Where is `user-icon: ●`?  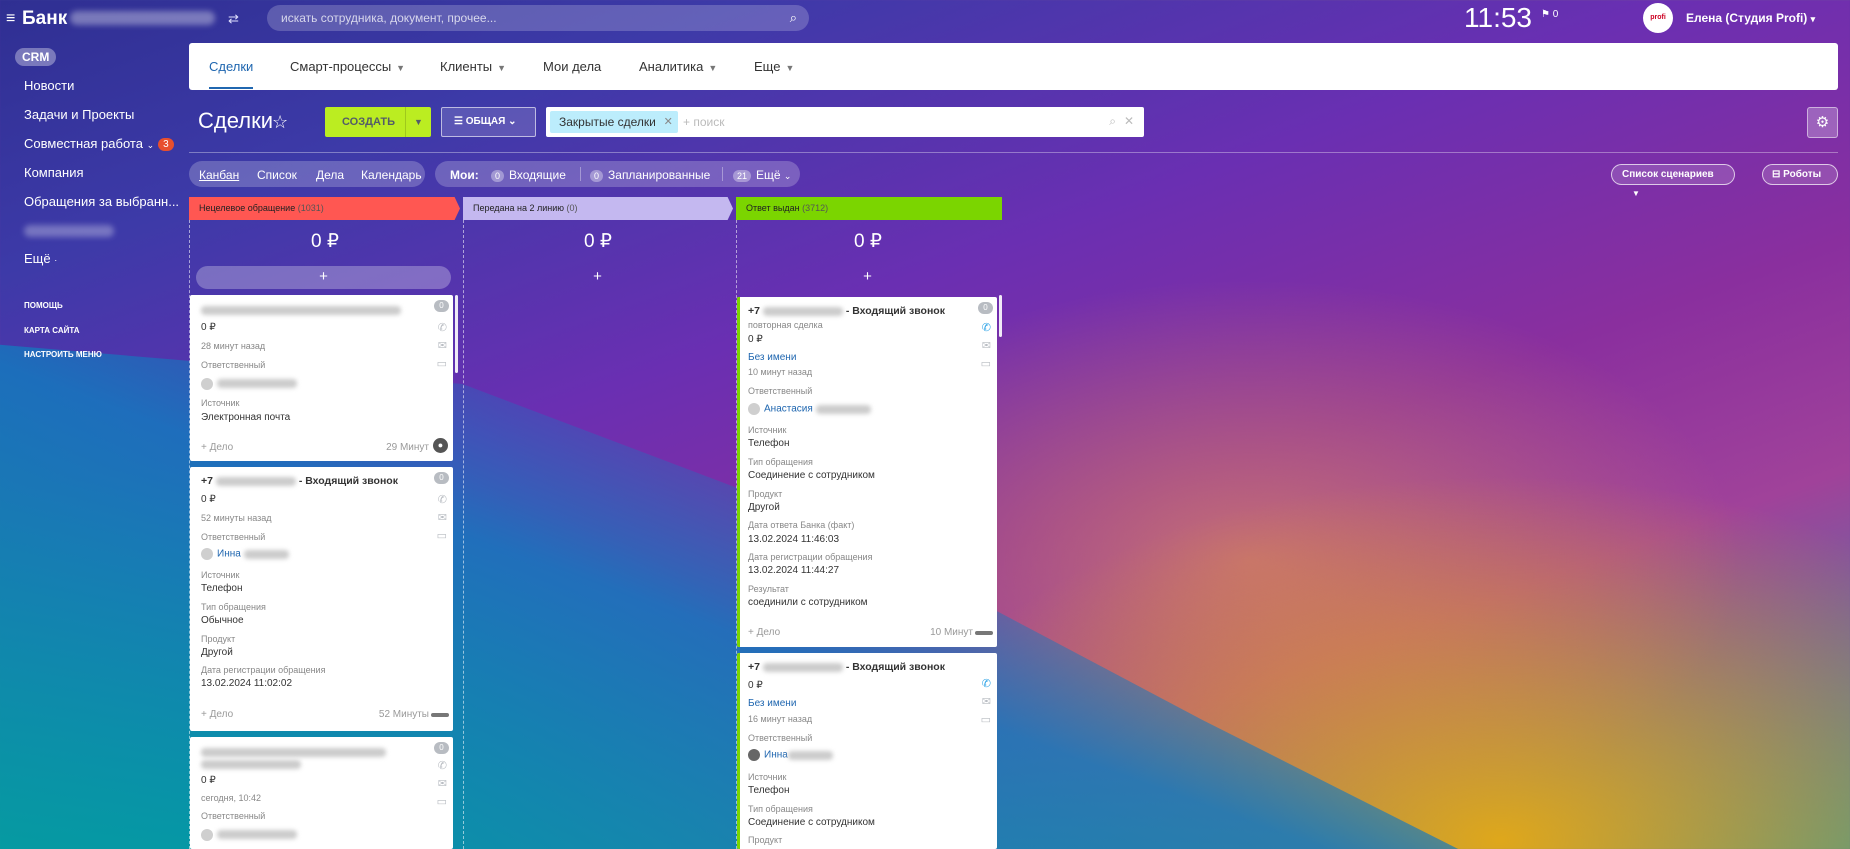 user-icon: ● is located at coordinates (440, 445).